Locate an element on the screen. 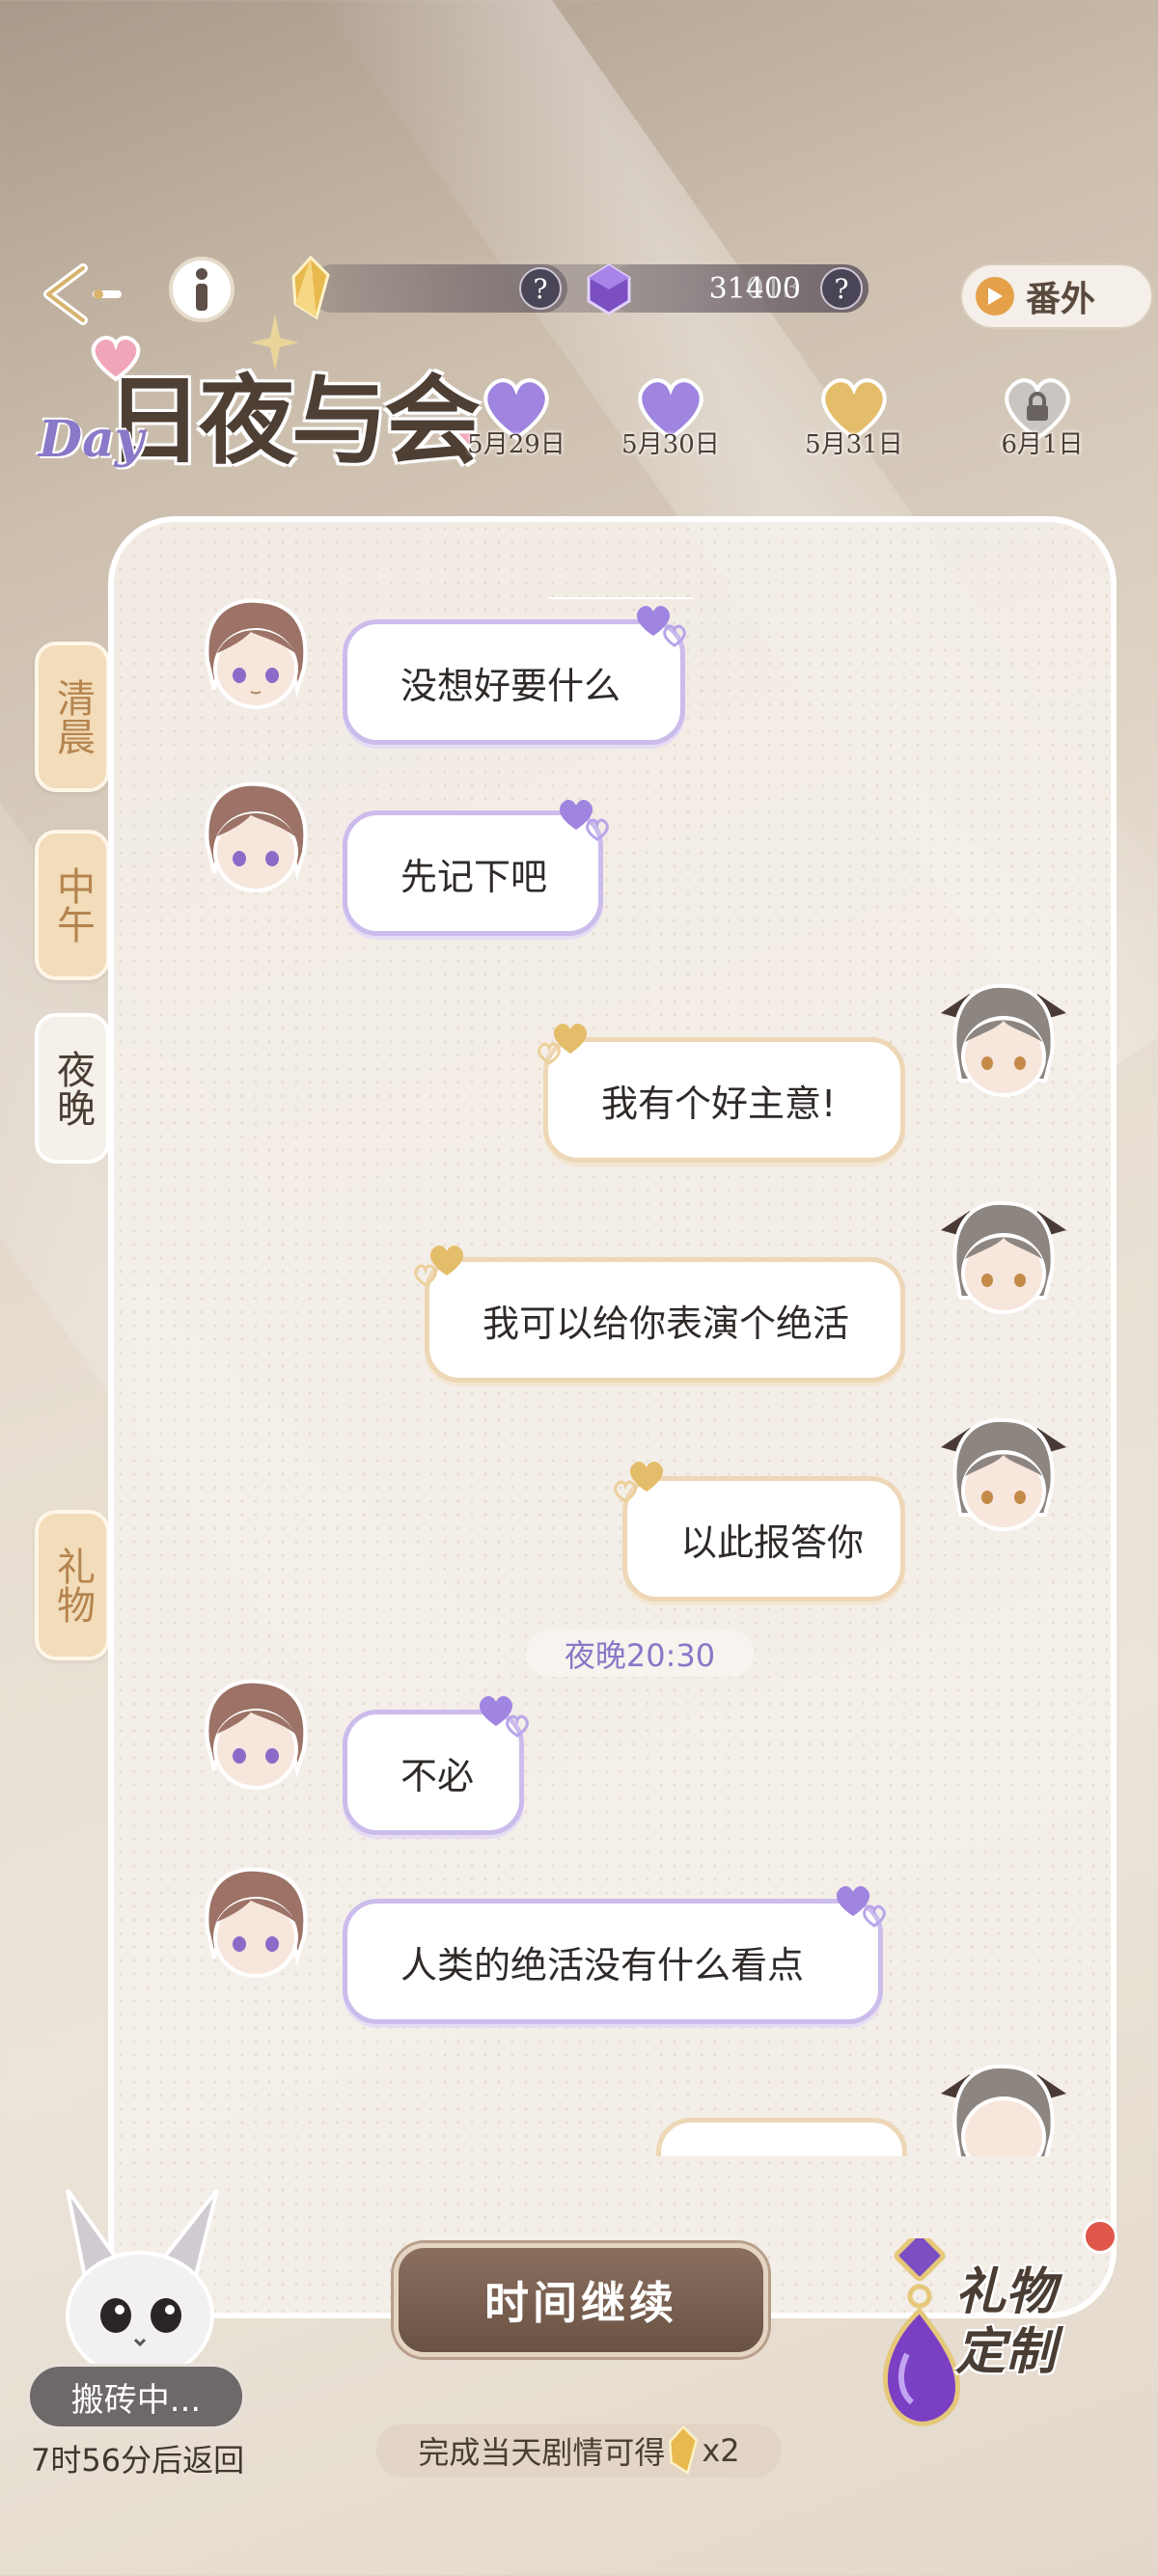 Image resolution: width=1158 pixels, height=2576 pixels. tab-label: 中午 is located at coordinates (72, 905).